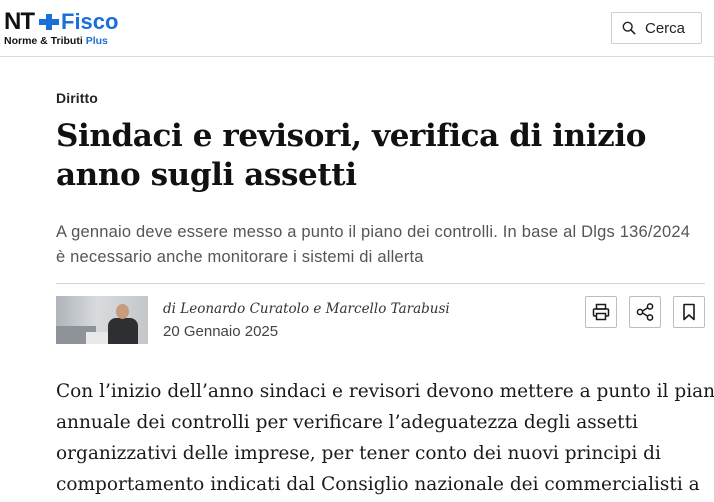  I want to click on site-logo: NT Fisco Norme & Tributi Plus, so click(69, 29).